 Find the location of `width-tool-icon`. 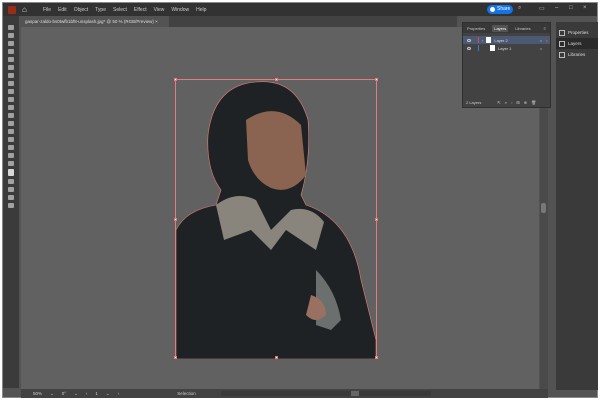

width-tool-icon is located at coordinates (11, 107).